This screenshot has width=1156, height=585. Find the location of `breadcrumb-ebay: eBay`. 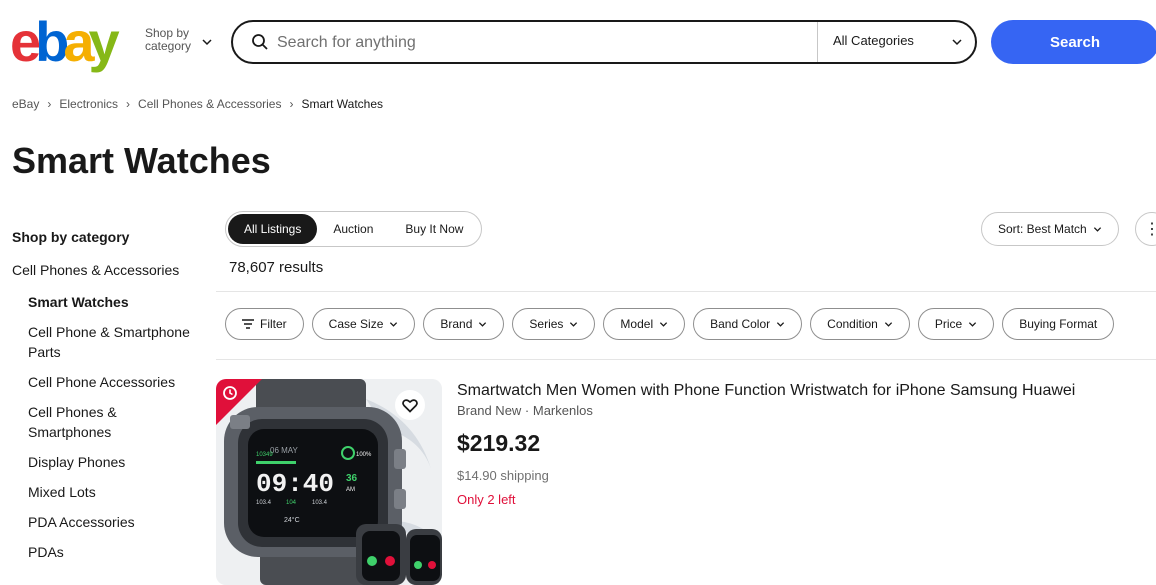

breadcrumb-ebay: eBay is located at coordinates (25, 104).